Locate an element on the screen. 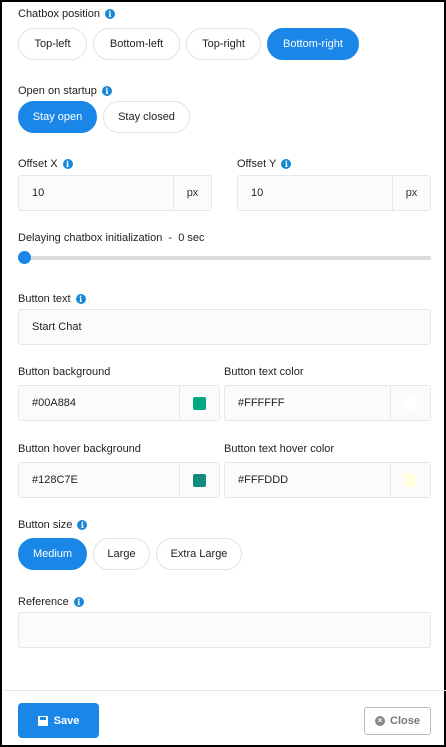 Image resolution: width=446 pixels, height=747 pixels. button-background-swatch-box is located at coordinates (199, 403).